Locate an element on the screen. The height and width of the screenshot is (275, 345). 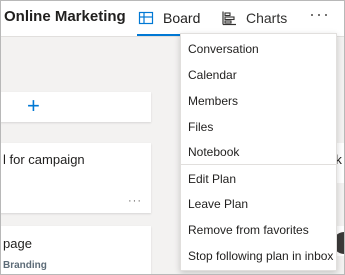
task-card: page Branding is located at coordinates (75, 250).